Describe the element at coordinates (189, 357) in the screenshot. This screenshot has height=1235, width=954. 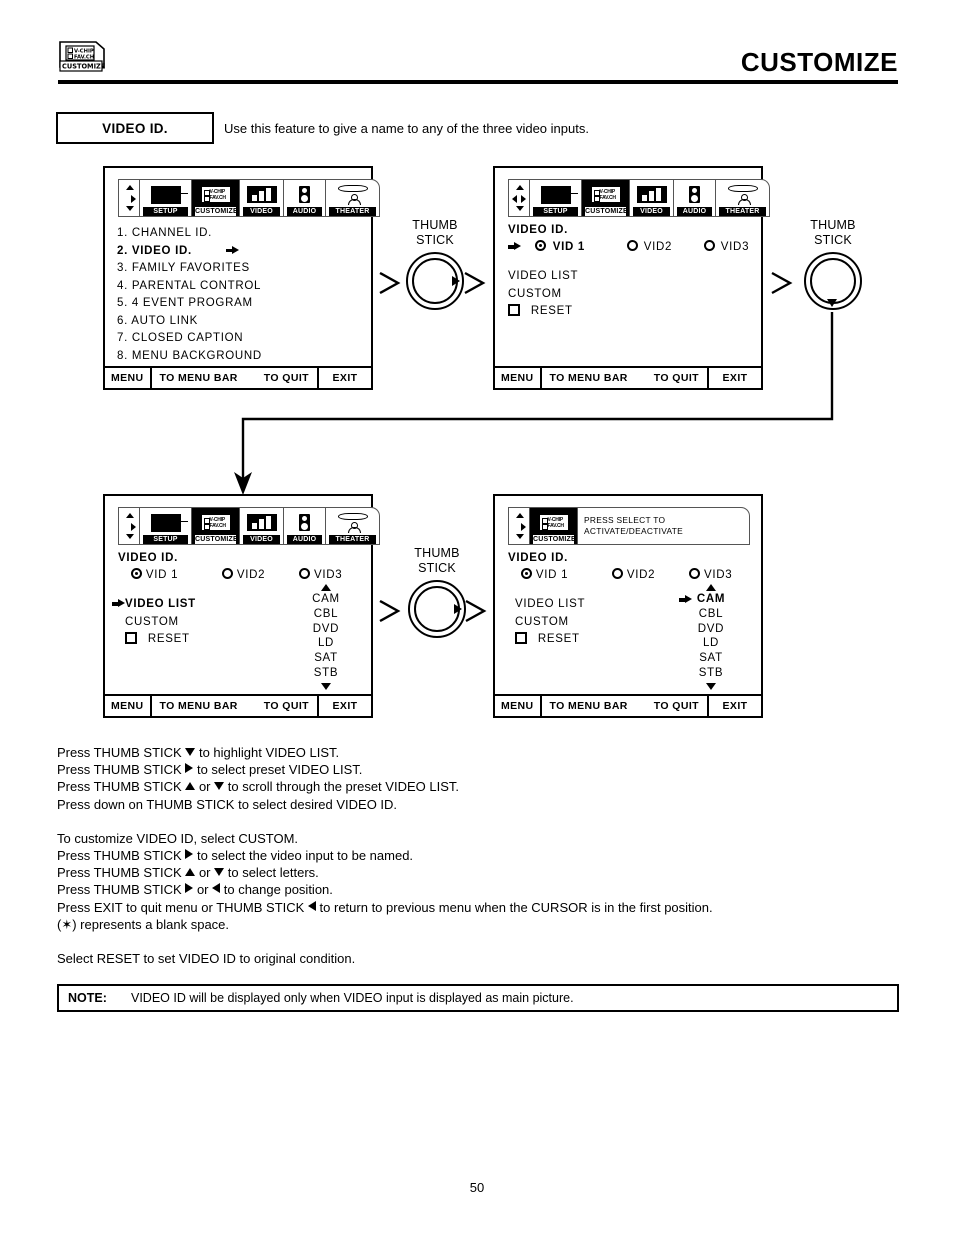
I see `menu-item: 8. MENU BACKGROUND` at that location.